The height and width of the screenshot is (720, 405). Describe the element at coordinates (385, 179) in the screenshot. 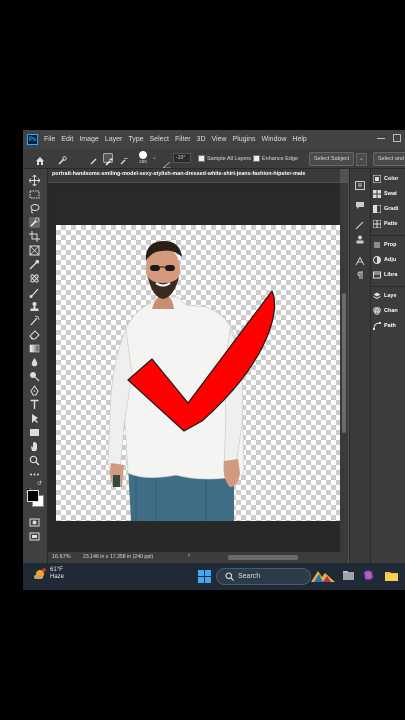

I see `panel-color: Color` at that location.